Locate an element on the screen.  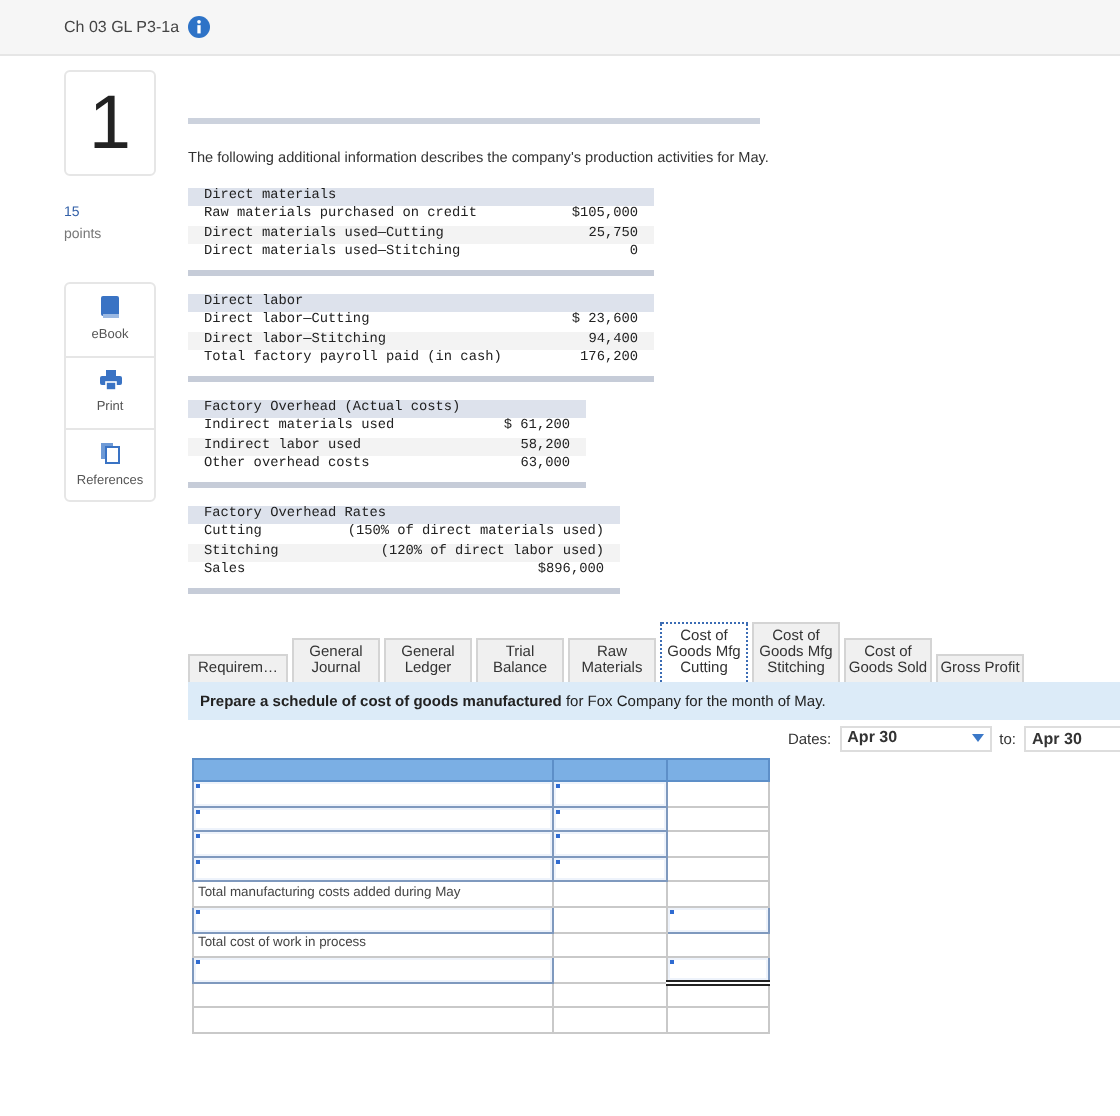
date-field: Apr 30 is located at coordinates (1072, 738).